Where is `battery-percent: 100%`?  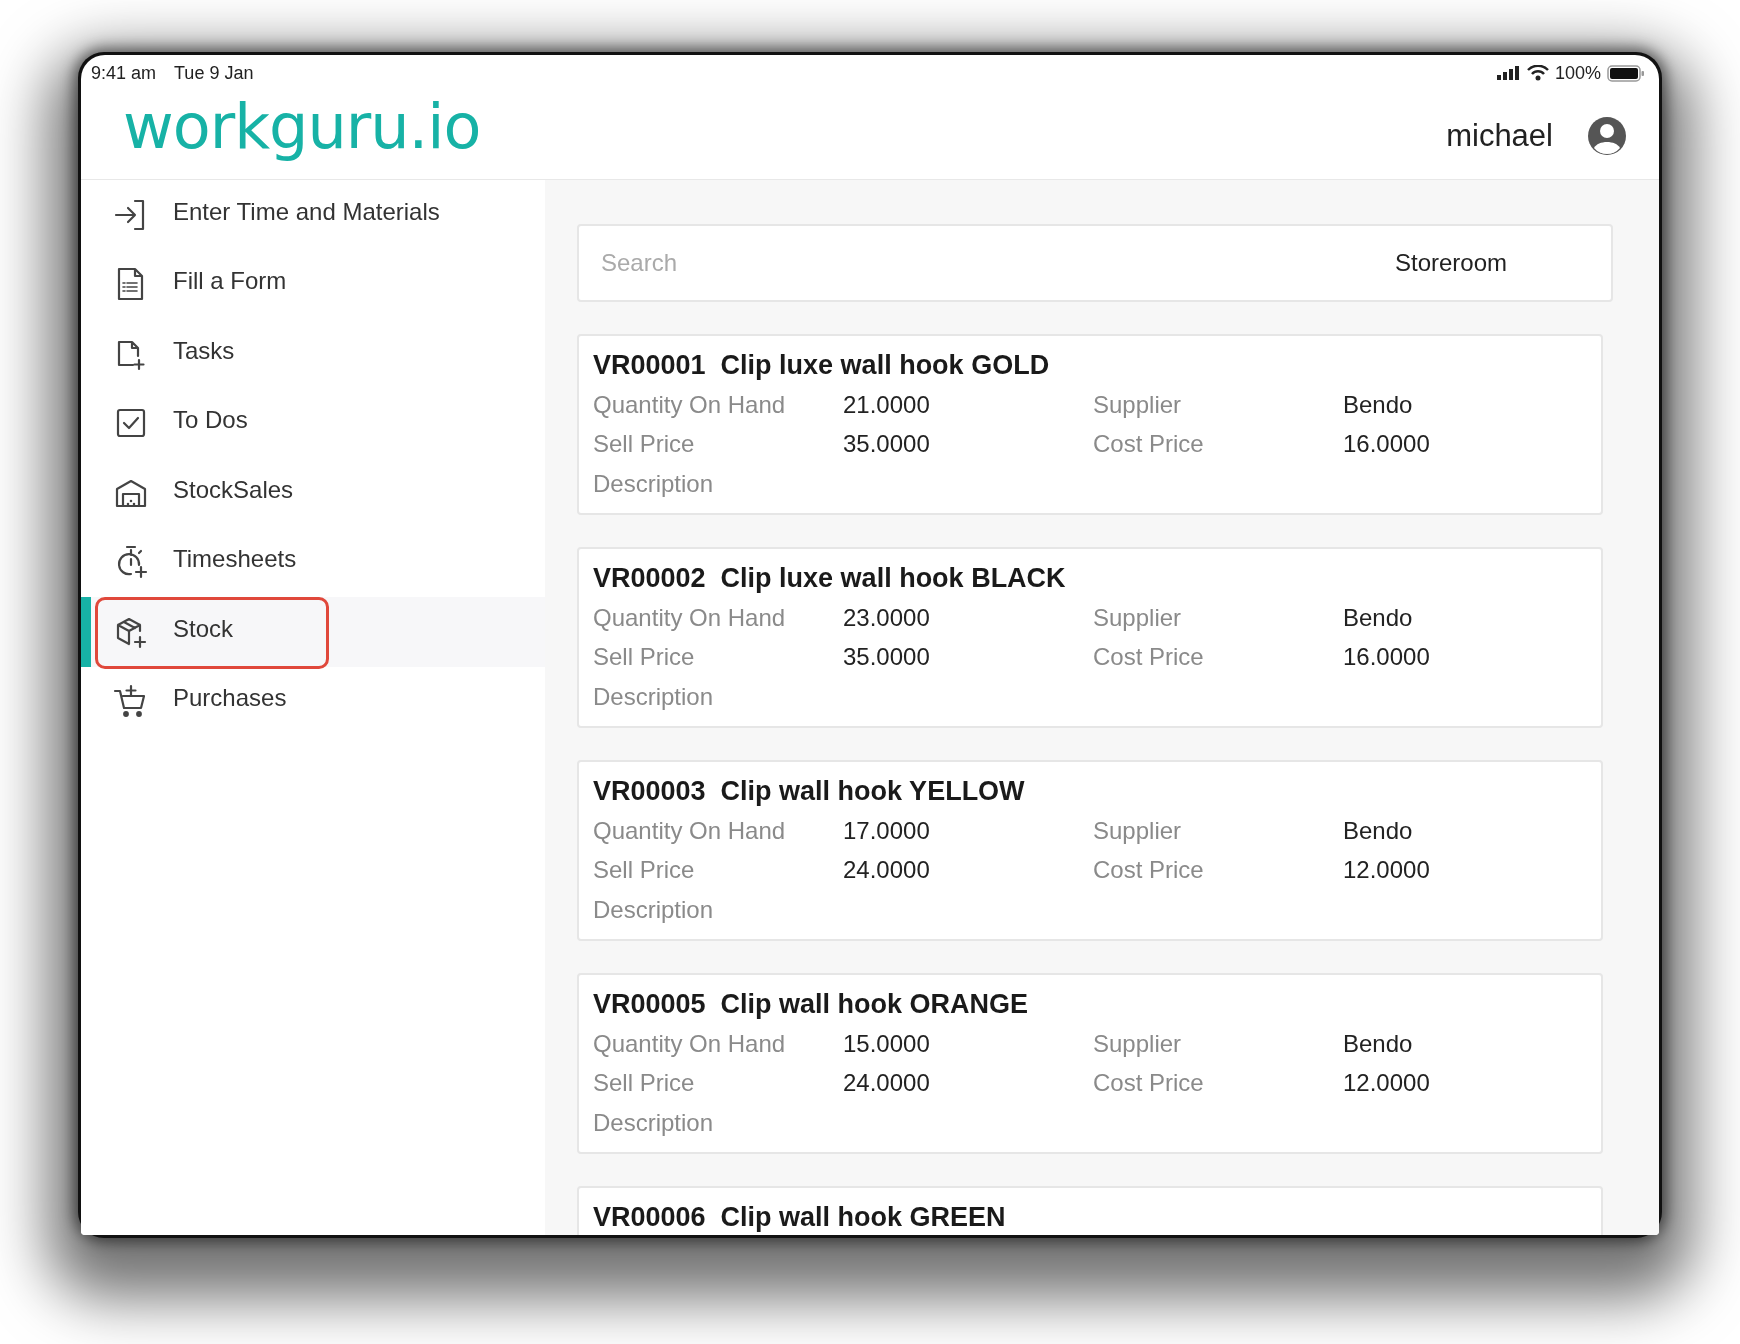 battery-percent: 100% is located at coordinates (1577, 73).